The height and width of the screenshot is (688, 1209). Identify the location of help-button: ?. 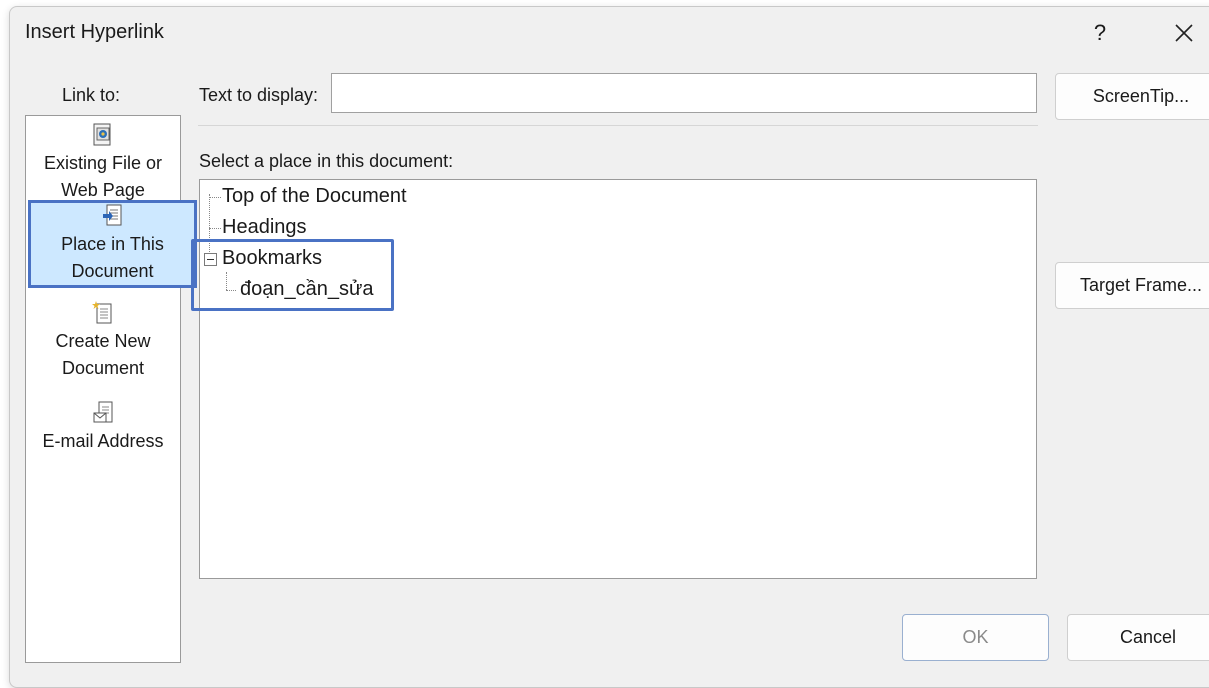
(1100, 33).